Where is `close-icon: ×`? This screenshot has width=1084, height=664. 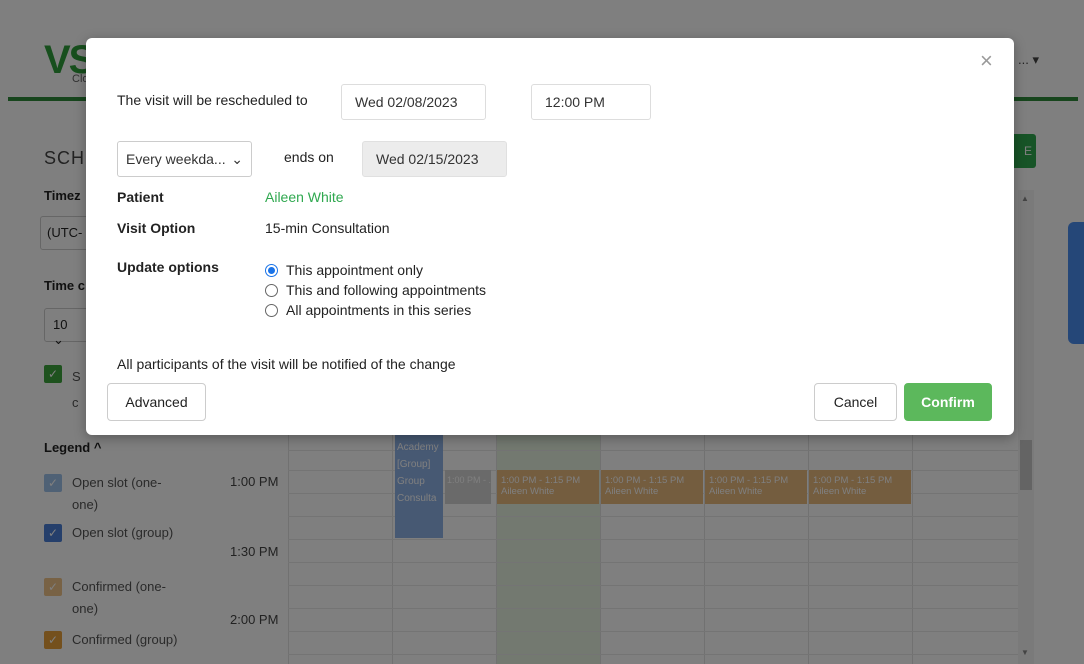
close-icon: × is located at coordinates (986, 61).